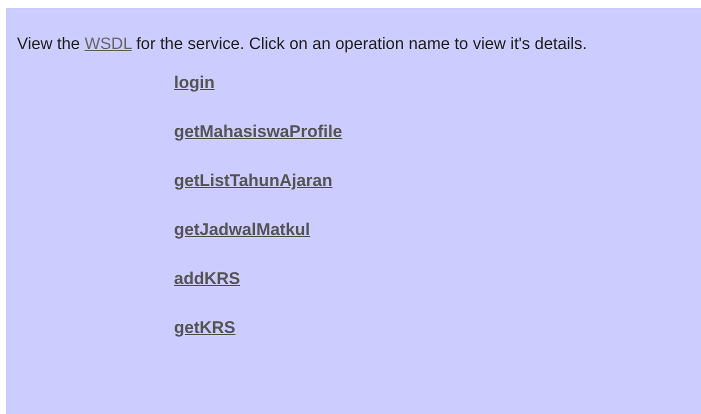 The width and height of the screenshot is (701, 414). Describe the element at coordinates (108, 44) in the screenshot. I see `wsdl-link: WSDL` at that location.